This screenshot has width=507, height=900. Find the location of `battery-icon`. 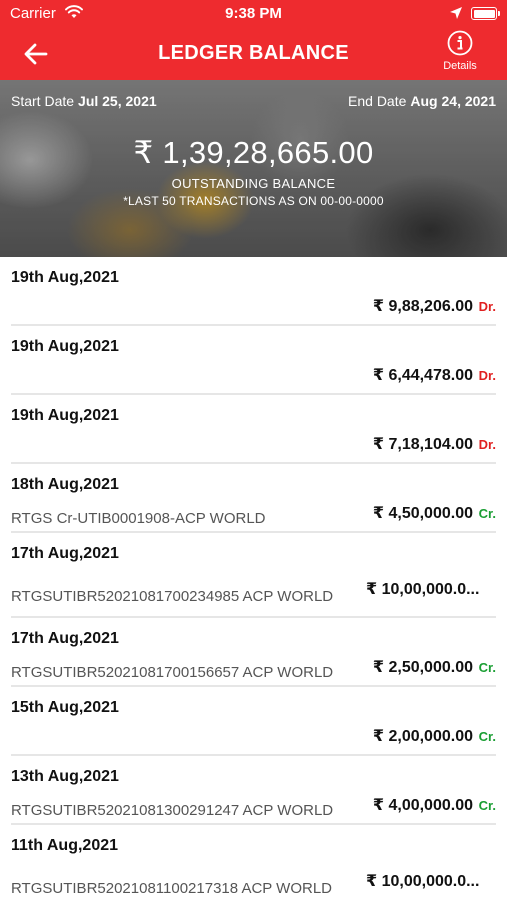

battery-icon is located at coordinates (485, 13).